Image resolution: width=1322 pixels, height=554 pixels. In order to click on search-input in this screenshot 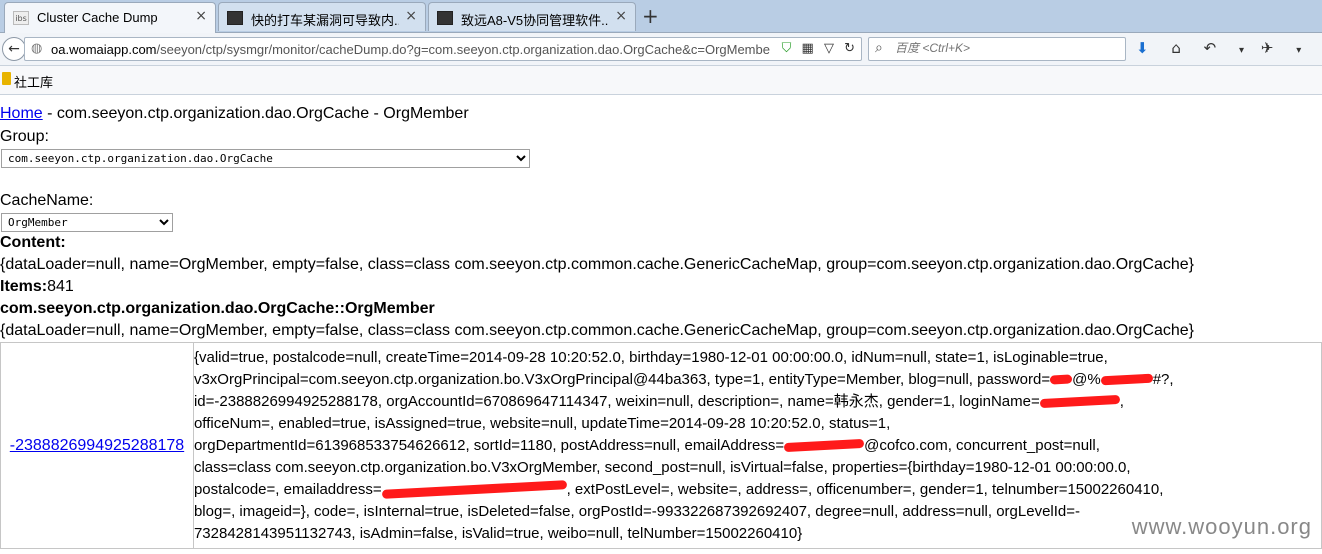, I will do `click(1005, 48)`.